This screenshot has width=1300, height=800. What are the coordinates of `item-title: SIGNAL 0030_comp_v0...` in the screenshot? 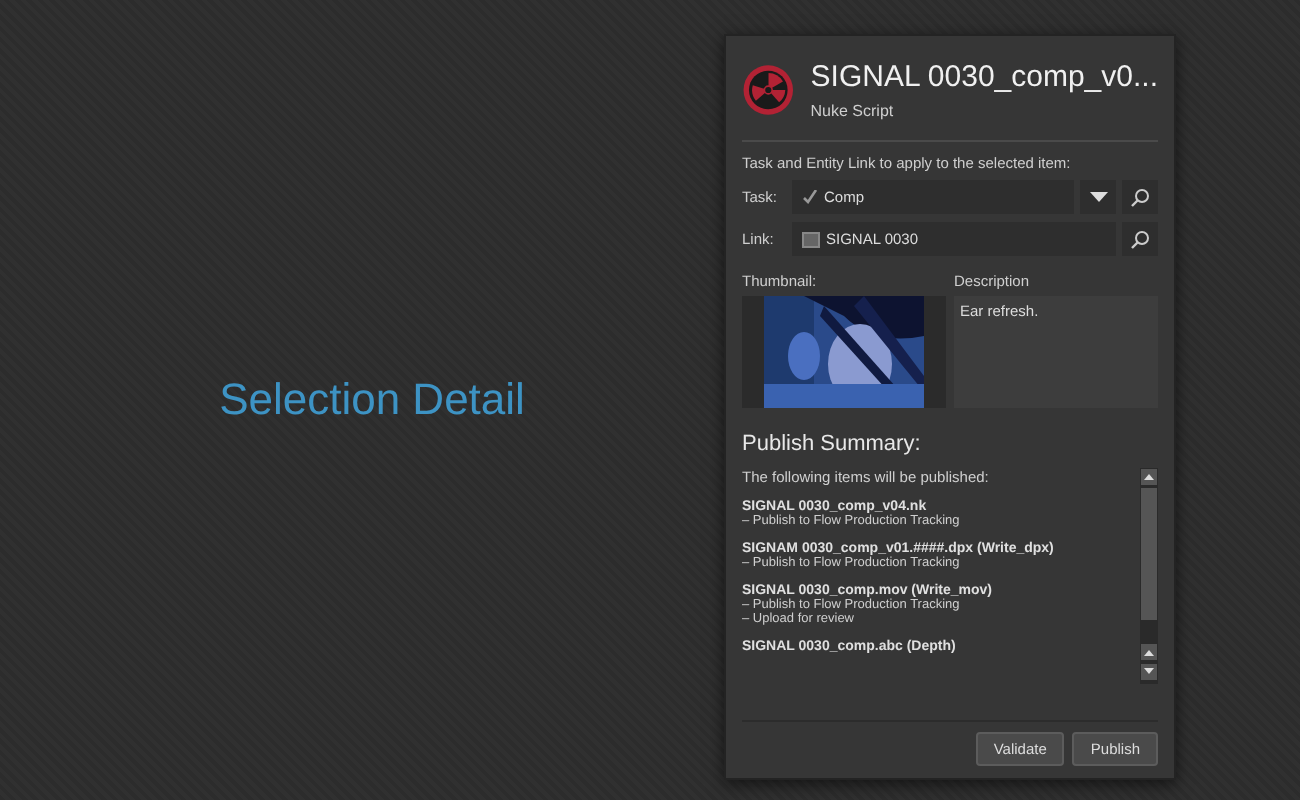 It's located at (984, 77).